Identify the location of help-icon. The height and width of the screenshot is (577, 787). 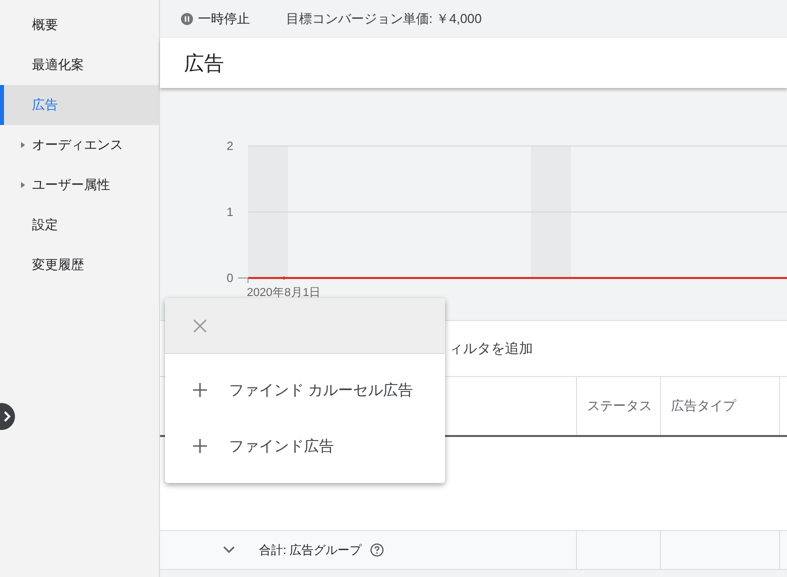
(377, 550).